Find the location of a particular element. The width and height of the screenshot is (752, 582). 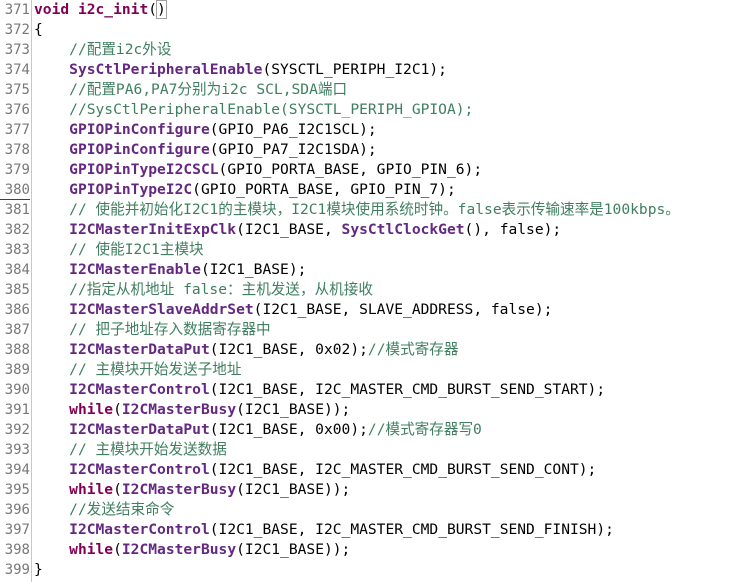

code-token: (GPIO_PA6_I2C1SCL); is located at coordinates (293, 129).